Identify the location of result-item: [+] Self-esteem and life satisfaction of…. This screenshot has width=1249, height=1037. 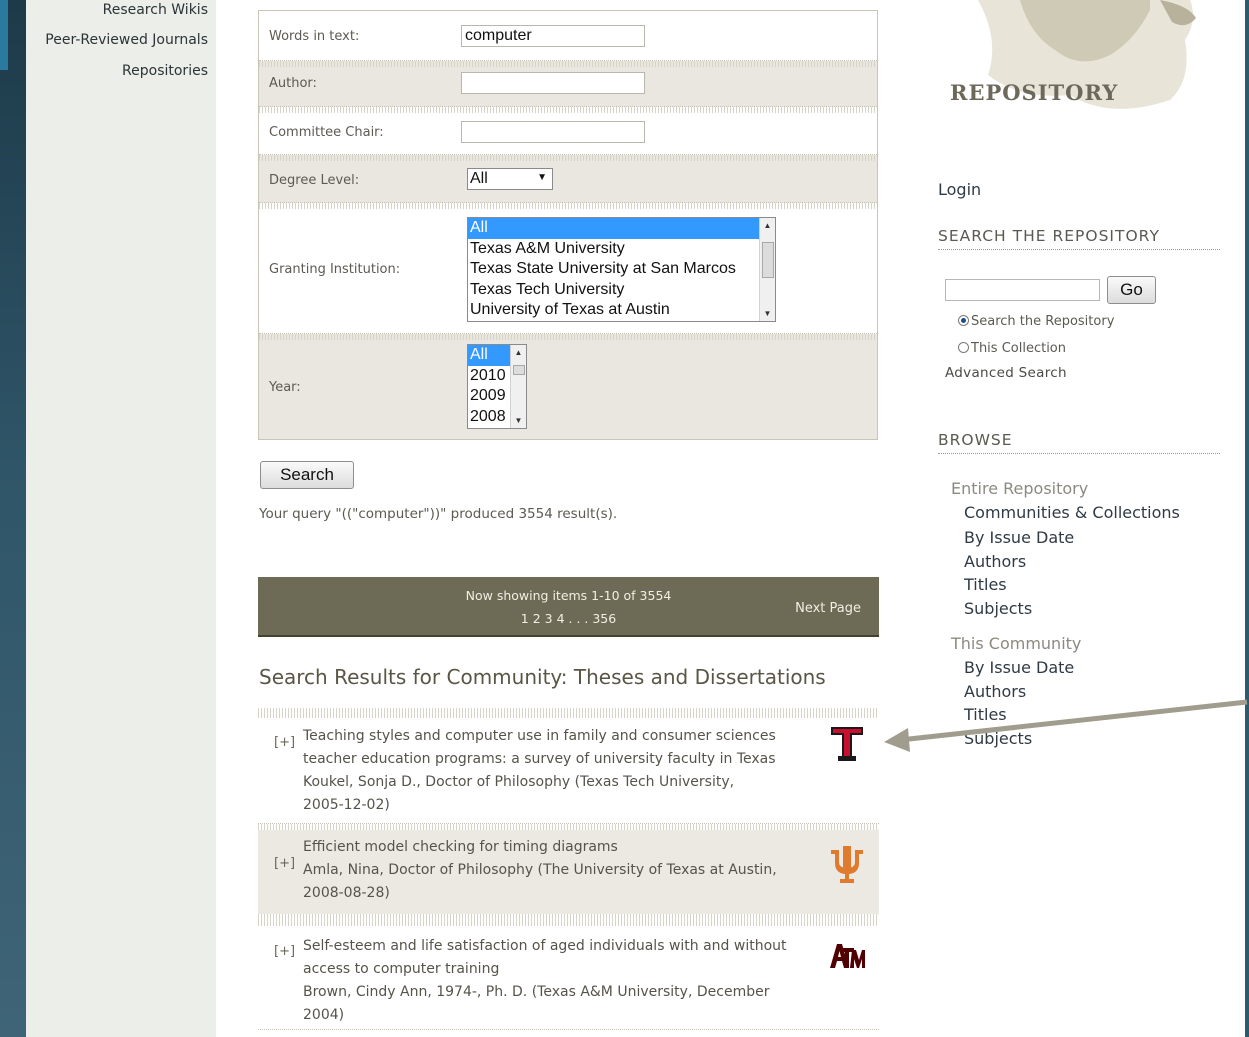
(568, 978).